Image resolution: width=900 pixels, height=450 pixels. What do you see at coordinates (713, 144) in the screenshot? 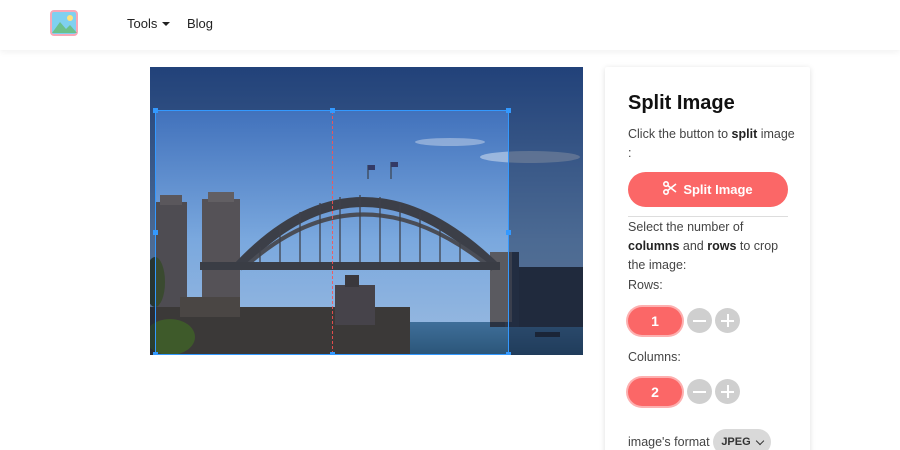
I see `split-instructions: Click the button to split image :` at bounding box center [713, 144].